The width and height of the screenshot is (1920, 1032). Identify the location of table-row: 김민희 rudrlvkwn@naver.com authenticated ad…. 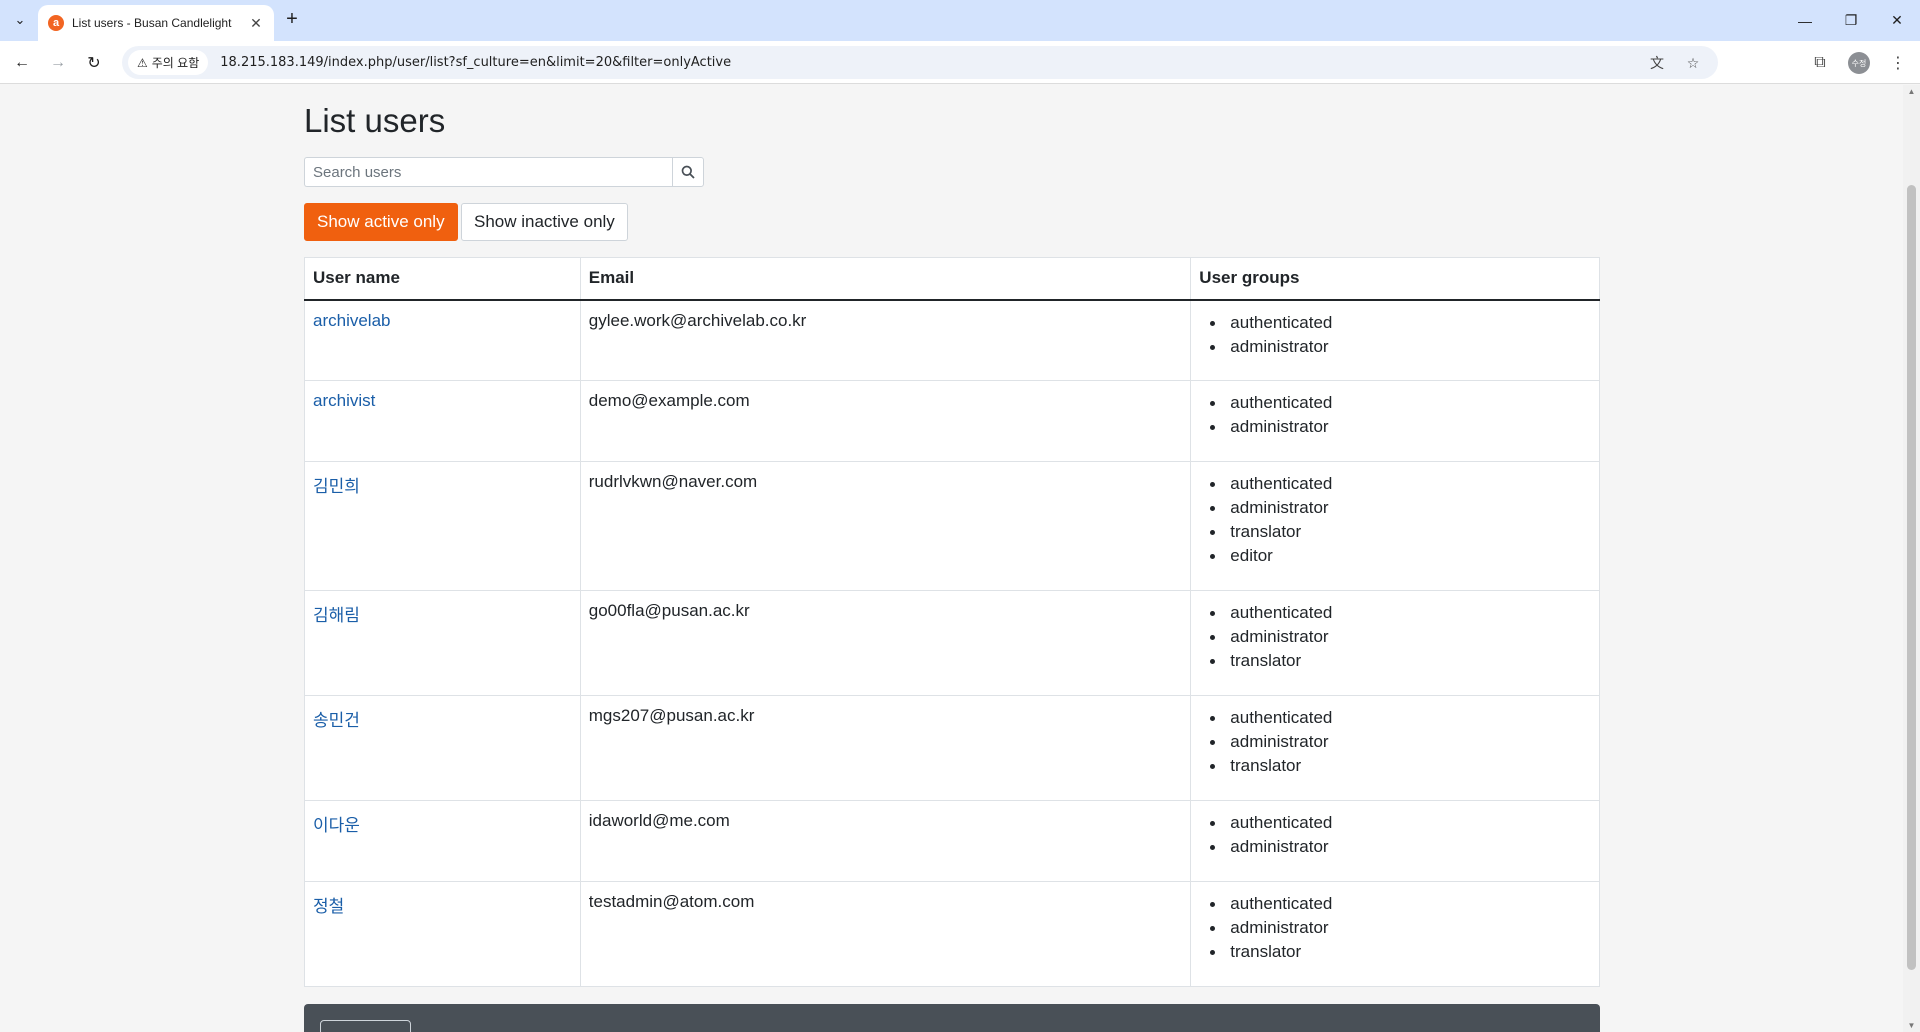
(952, 526).